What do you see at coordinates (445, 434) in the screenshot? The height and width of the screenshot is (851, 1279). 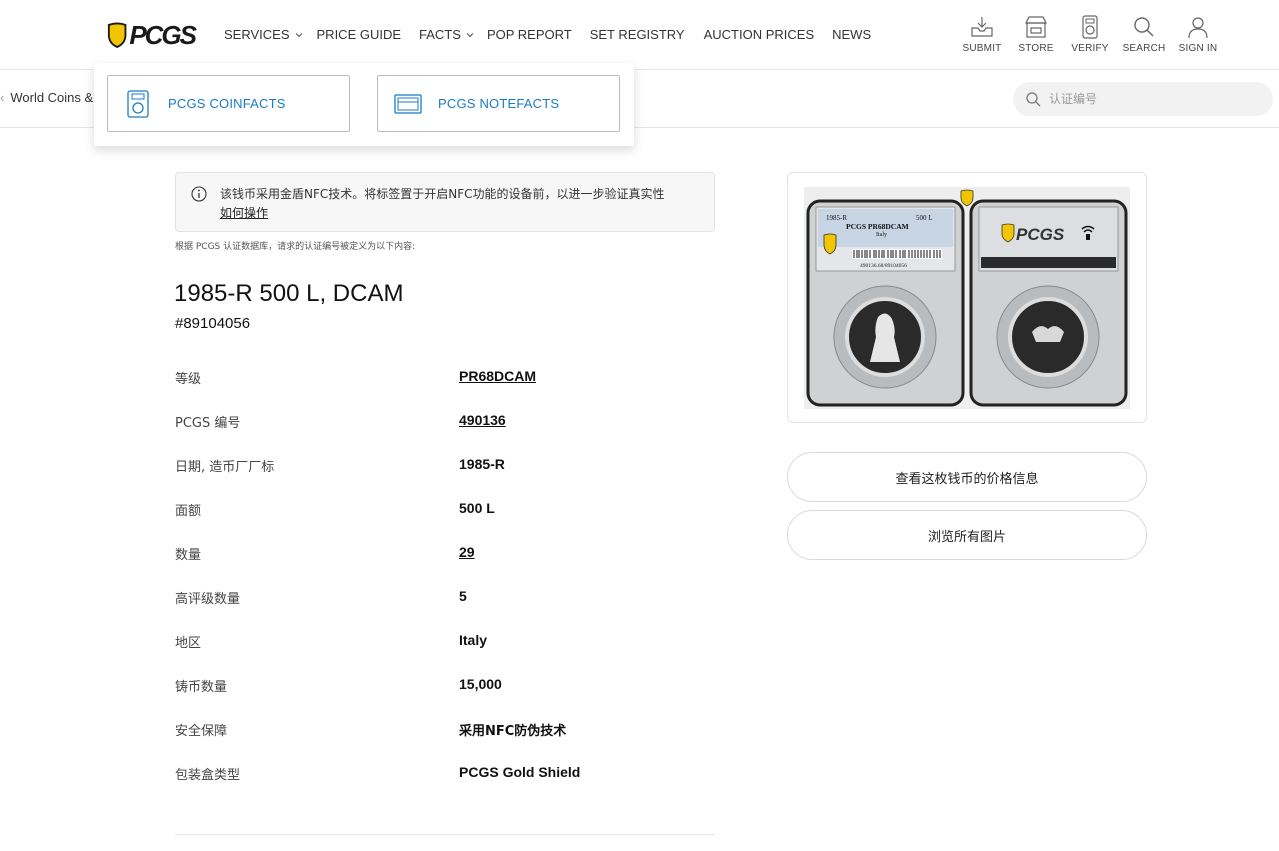 I see `detail-row-pcgs-number: PCGS 编号 490136` at bounding box center [445, 434].